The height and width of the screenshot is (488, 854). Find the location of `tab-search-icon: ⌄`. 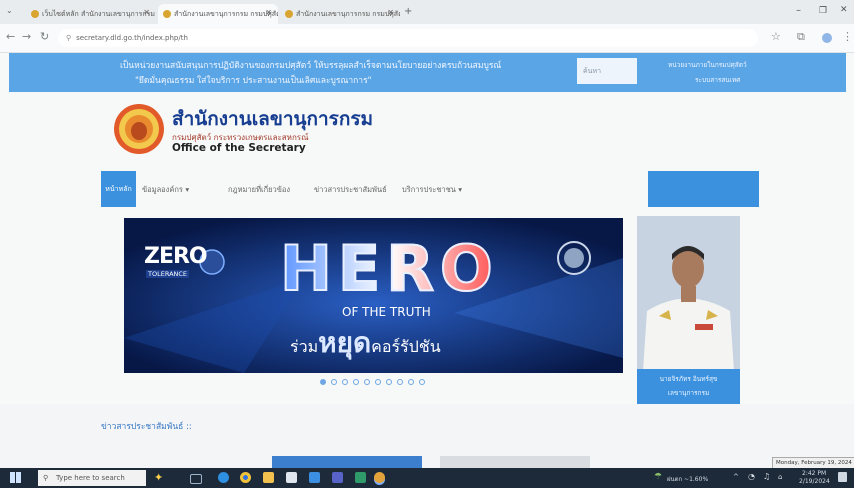

tab-search-icon: ⌄ is located at coordinates (9, 10).